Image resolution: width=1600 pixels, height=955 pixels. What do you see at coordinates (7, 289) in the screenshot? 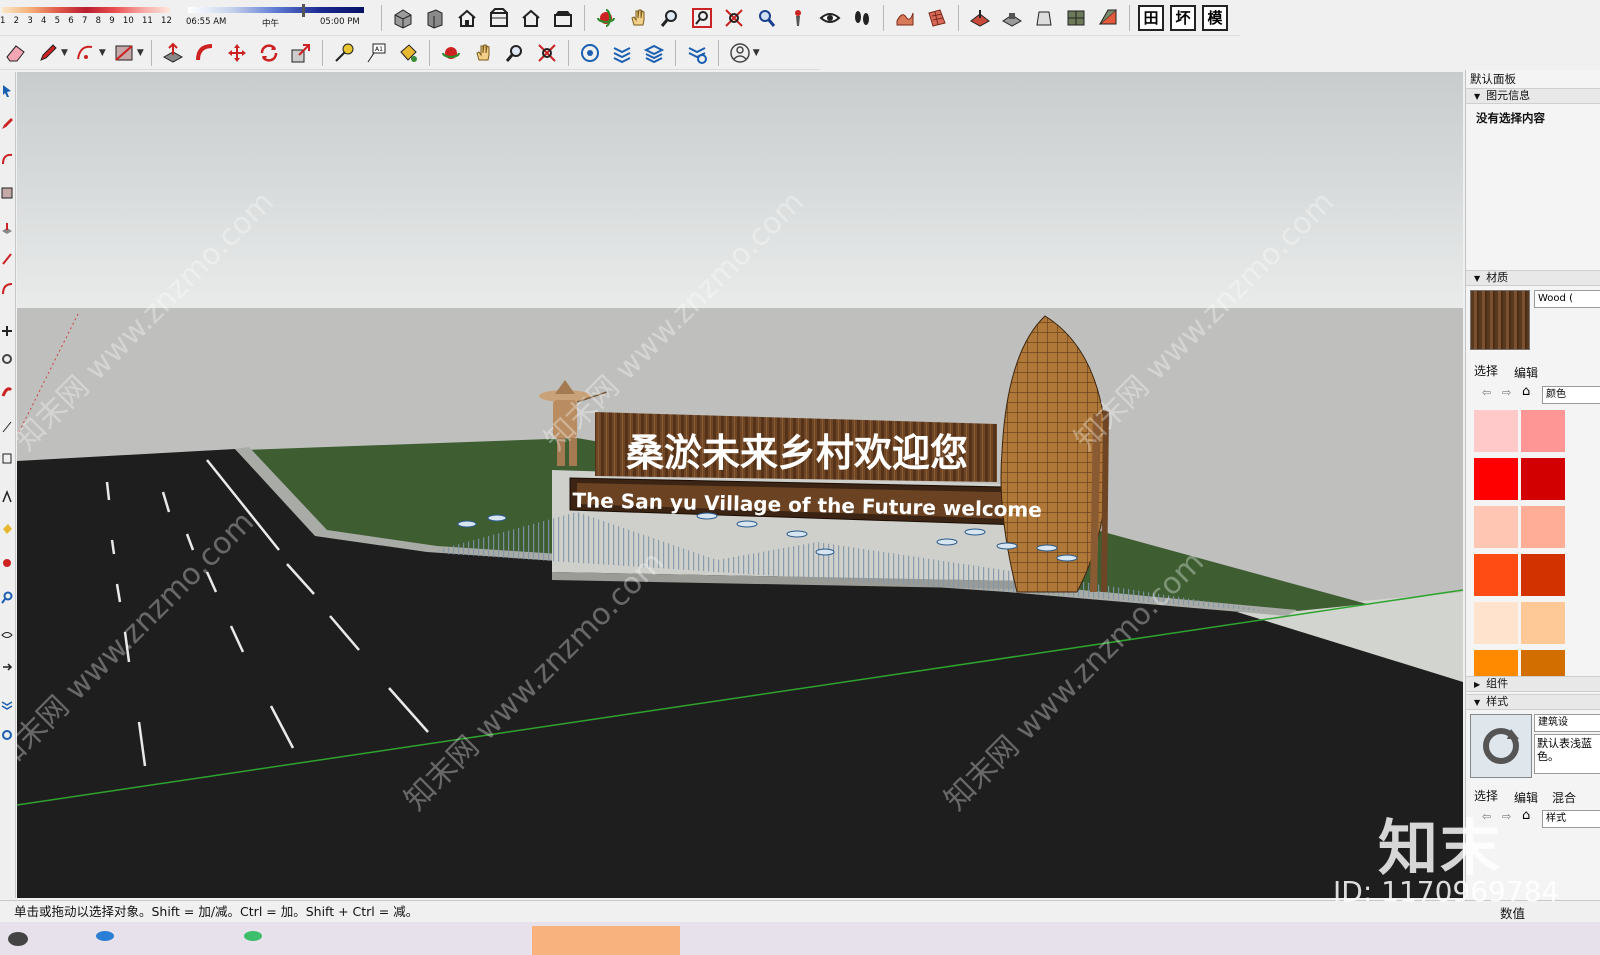
I see `follow-me-tool-icon` at bounding box center [7, 289].